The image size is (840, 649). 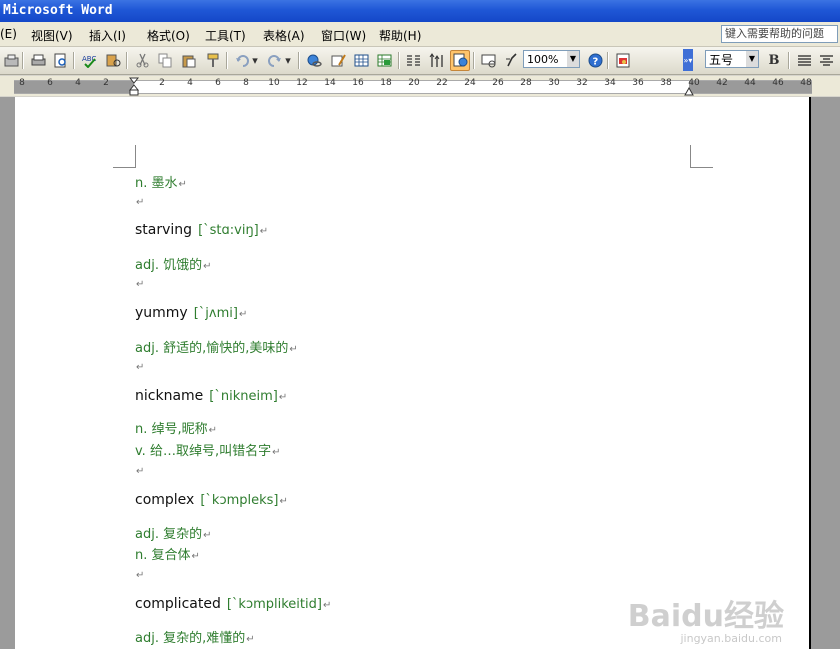 I want to click on ruler-tick-label: 14, so click(x=330, y=83).